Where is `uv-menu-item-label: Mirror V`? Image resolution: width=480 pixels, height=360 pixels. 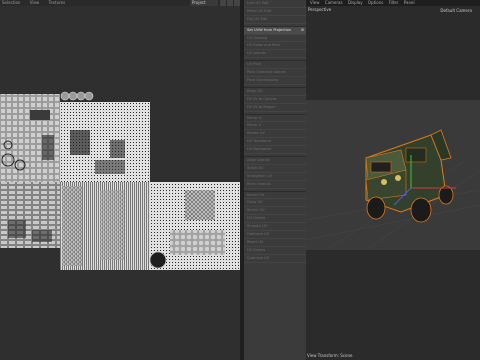
uv-menu-item-label: Mirror V is located at coordinates (254, 125).